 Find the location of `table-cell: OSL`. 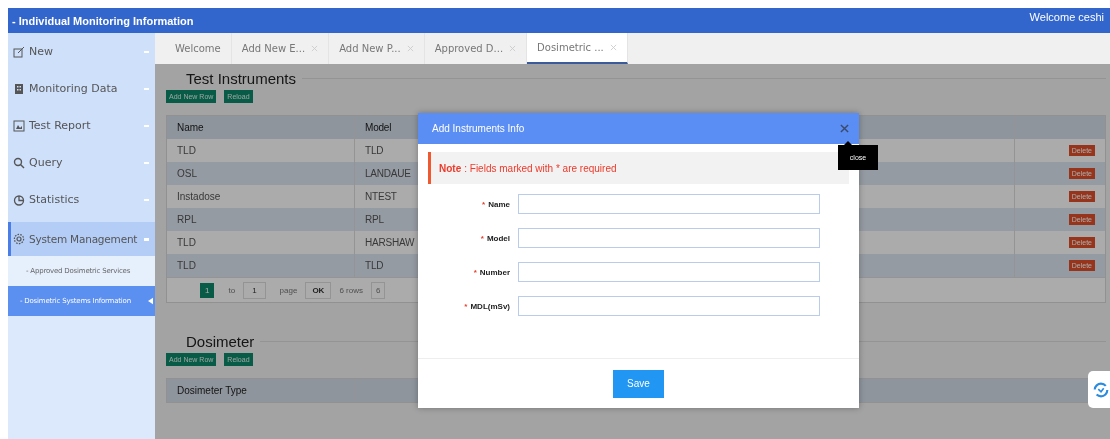

table-cell: OSL is located at coordinates (261, 173).